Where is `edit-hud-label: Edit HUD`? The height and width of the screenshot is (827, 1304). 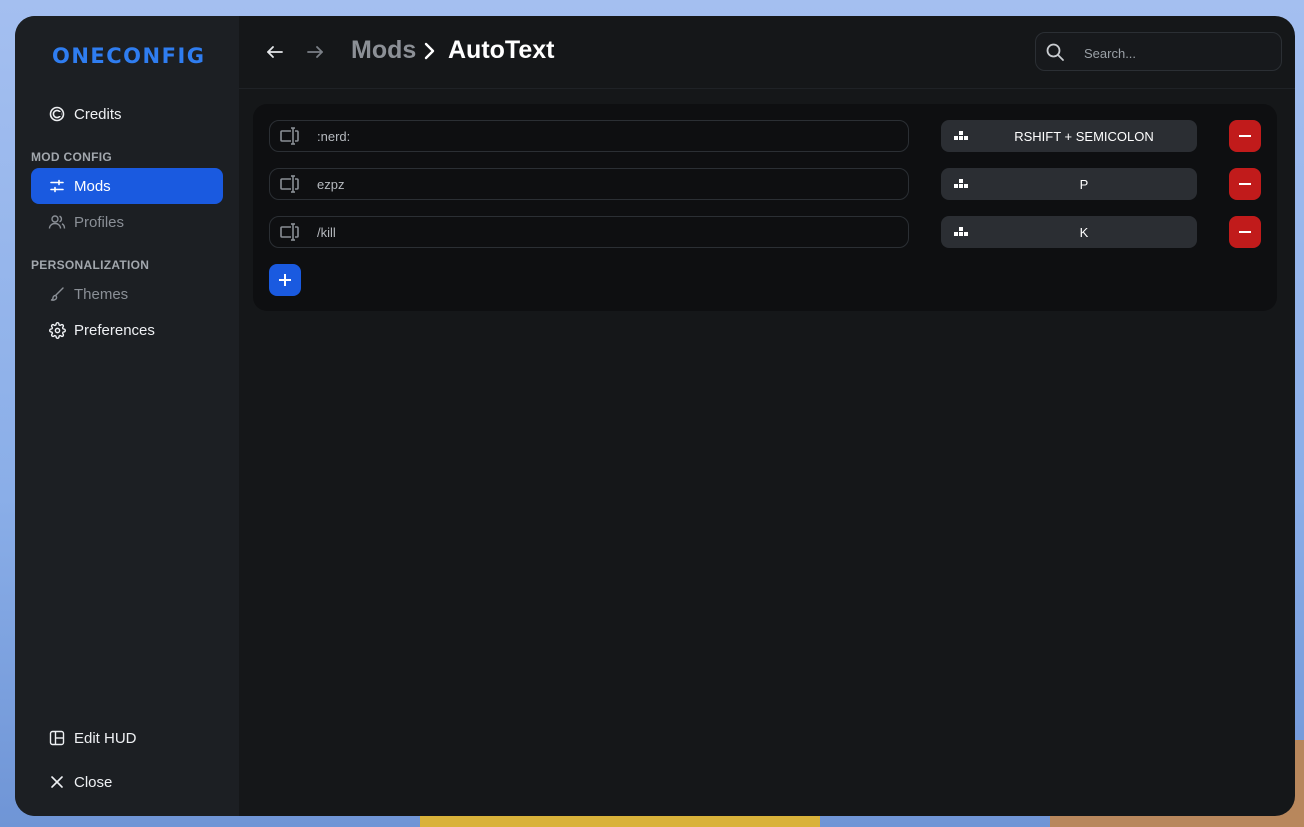 edit-hud-label: Edit HUD is located at coordinates (105, 738).